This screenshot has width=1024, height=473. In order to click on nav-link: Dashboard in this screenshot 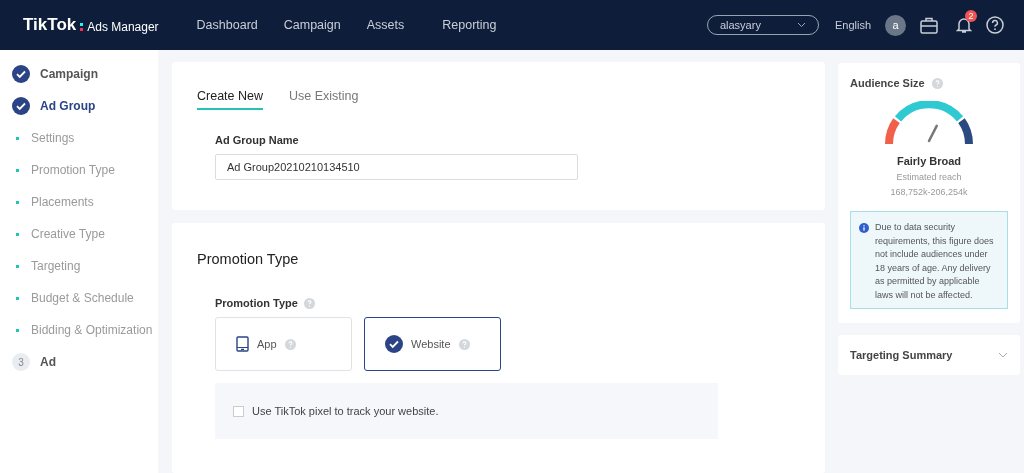, I will do `click(227, 25)`.